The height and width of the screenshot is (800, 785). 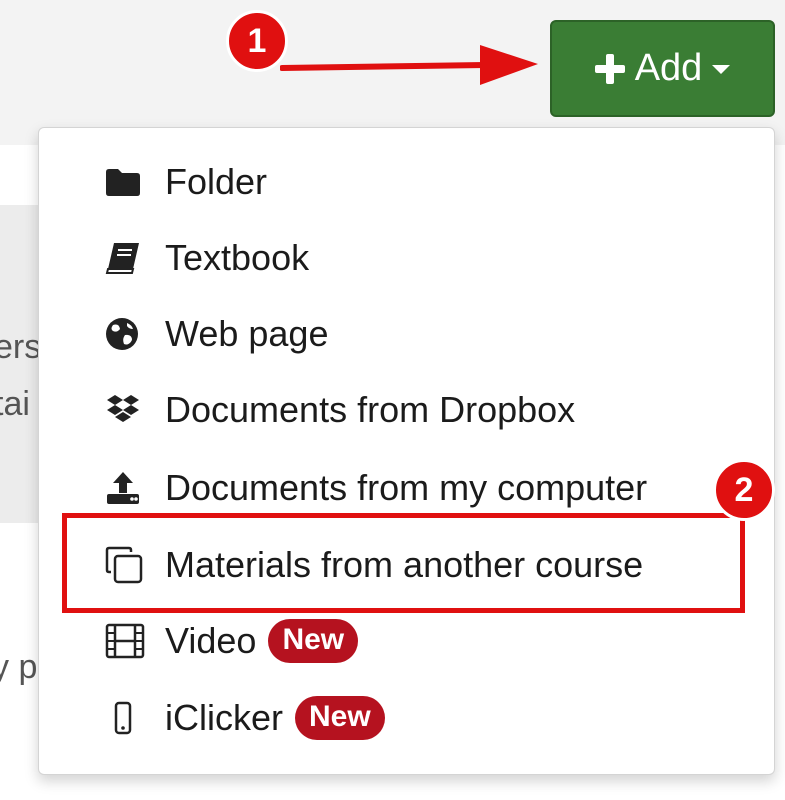 I want to click on menu-item-iclicker: iClicker New, so click(x=245, y=718).